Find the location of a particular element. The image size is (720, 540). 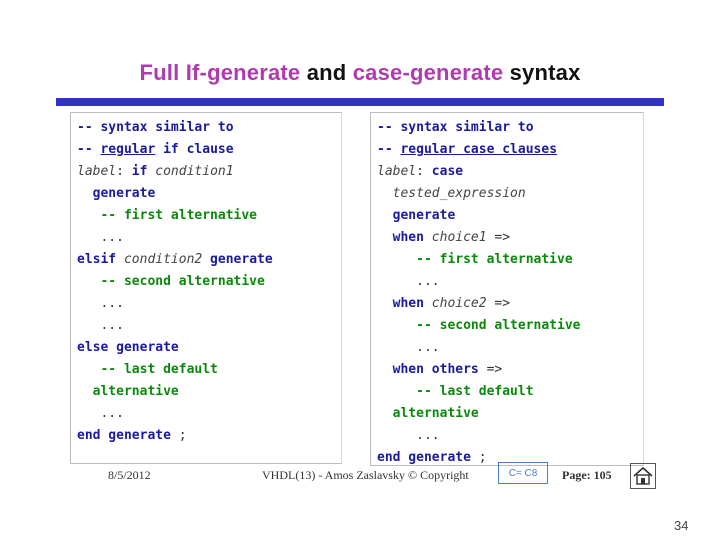

code-token: elsif is located at coordinates (97, 259).